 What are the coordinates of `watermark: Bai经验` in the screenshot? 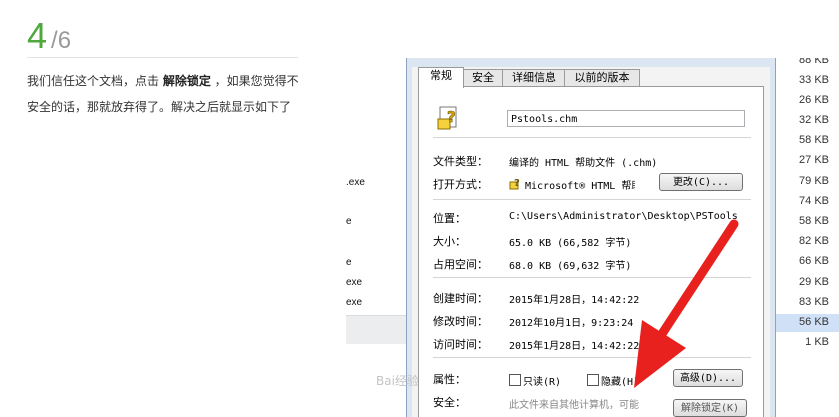 It's located at (397, 381).